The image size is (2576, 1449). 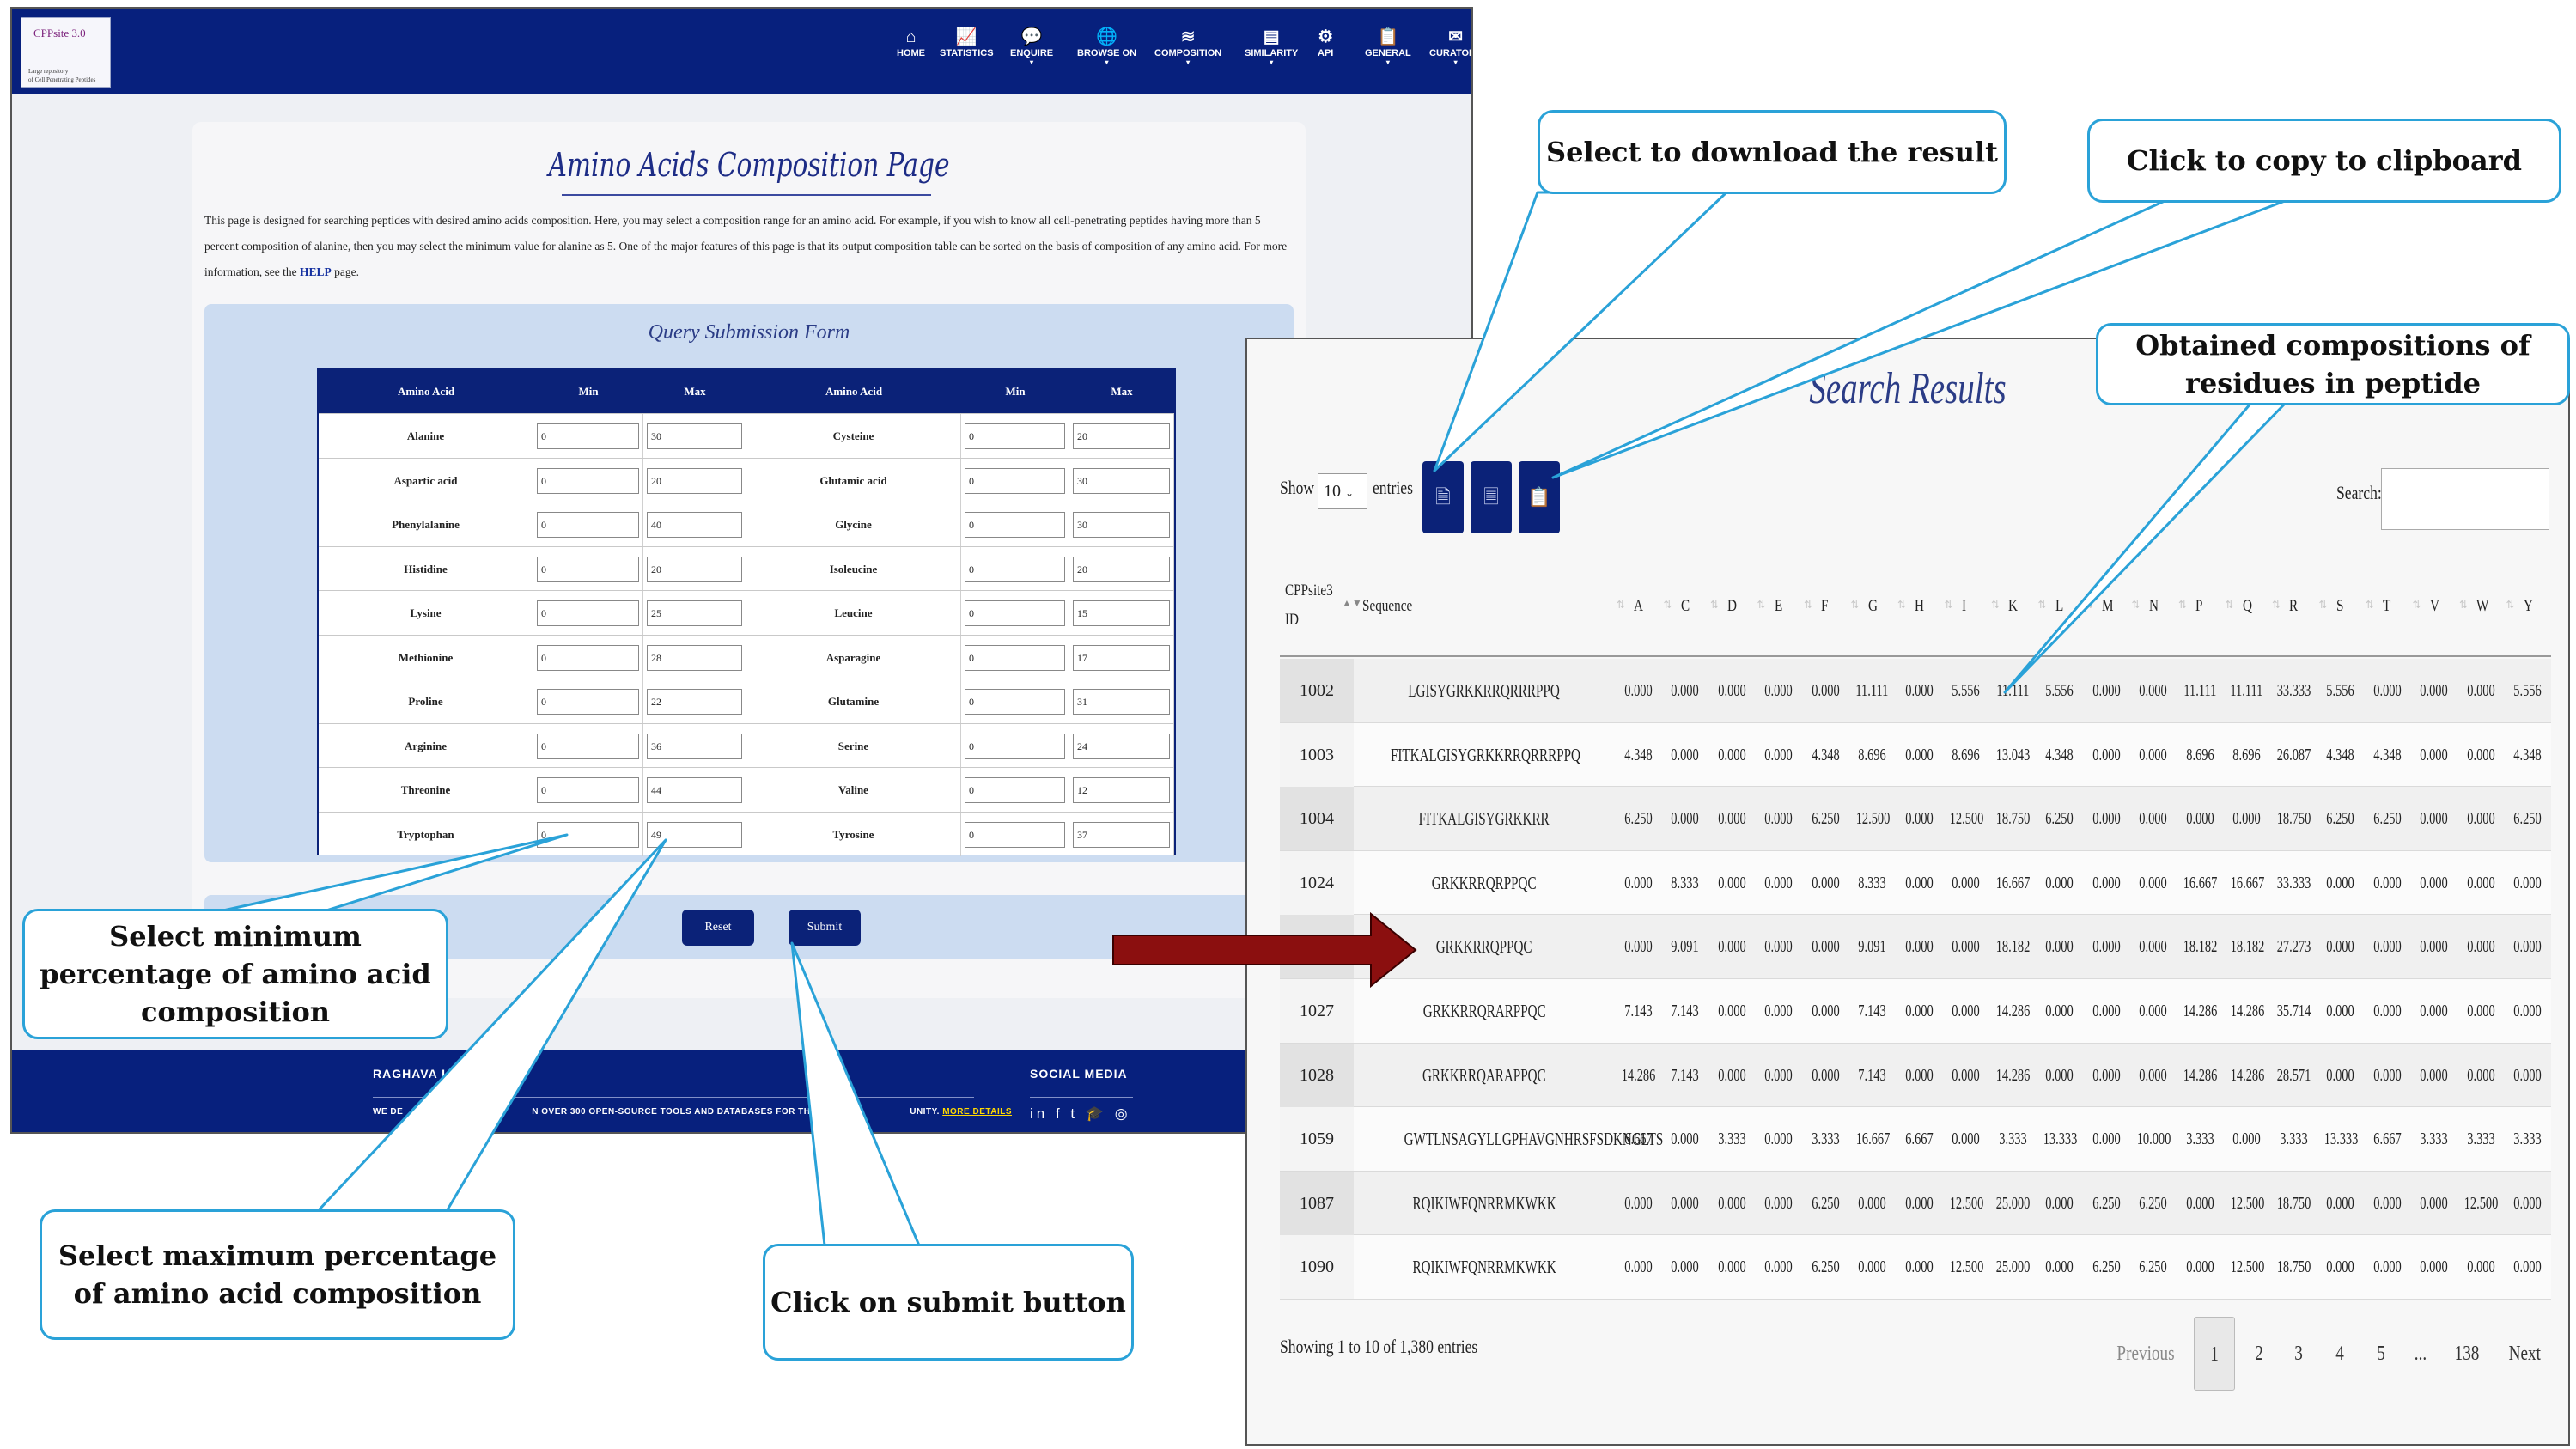 I want to click on residue-header-v: V, so click(x=2434, y=606).